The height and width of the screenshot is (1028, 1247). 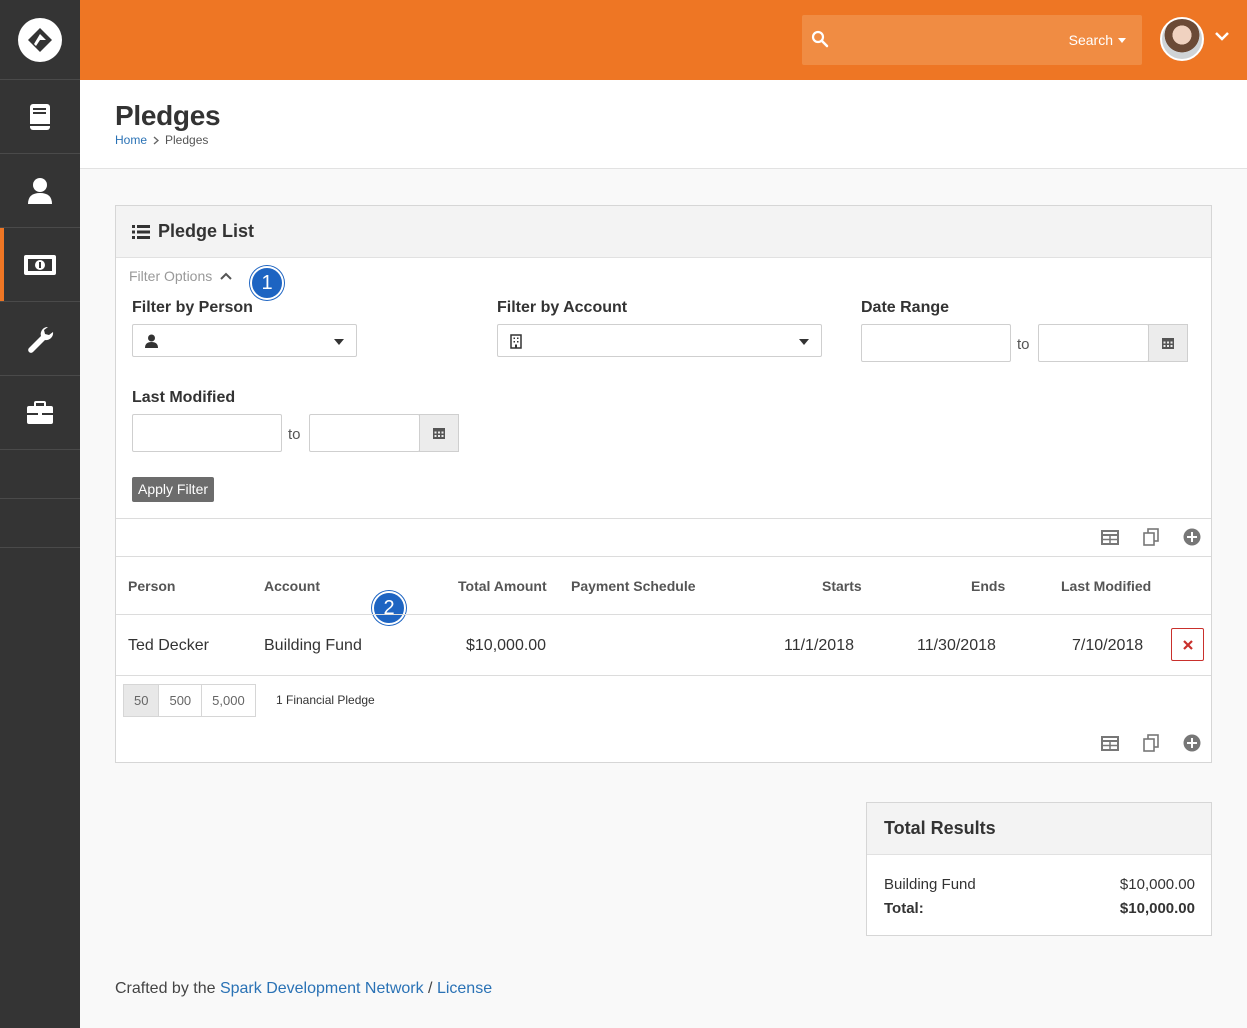 I want to click on page-size-option: 5,000, so click(x=228, y=700).